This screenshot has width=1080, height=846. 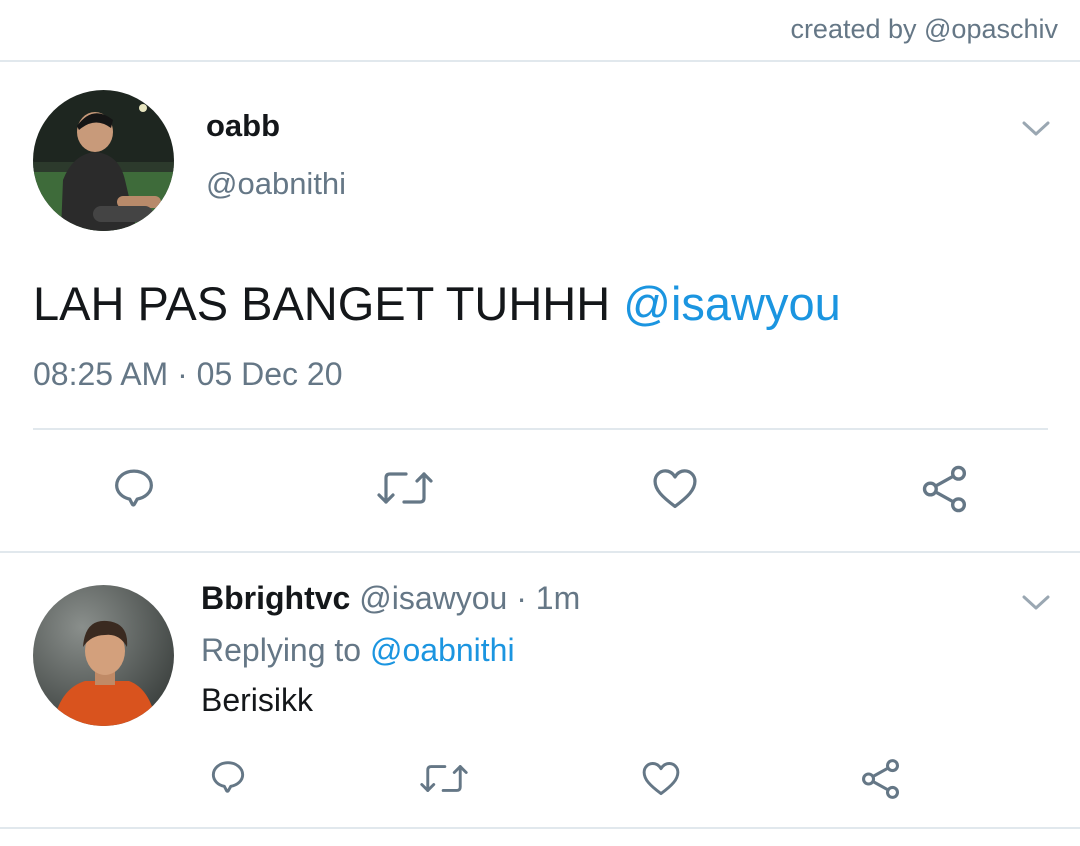 What do you see at coordinates (281, 650) in the screenshot?
I see `replying-label: Replying to` at bounding box center [281, 650].